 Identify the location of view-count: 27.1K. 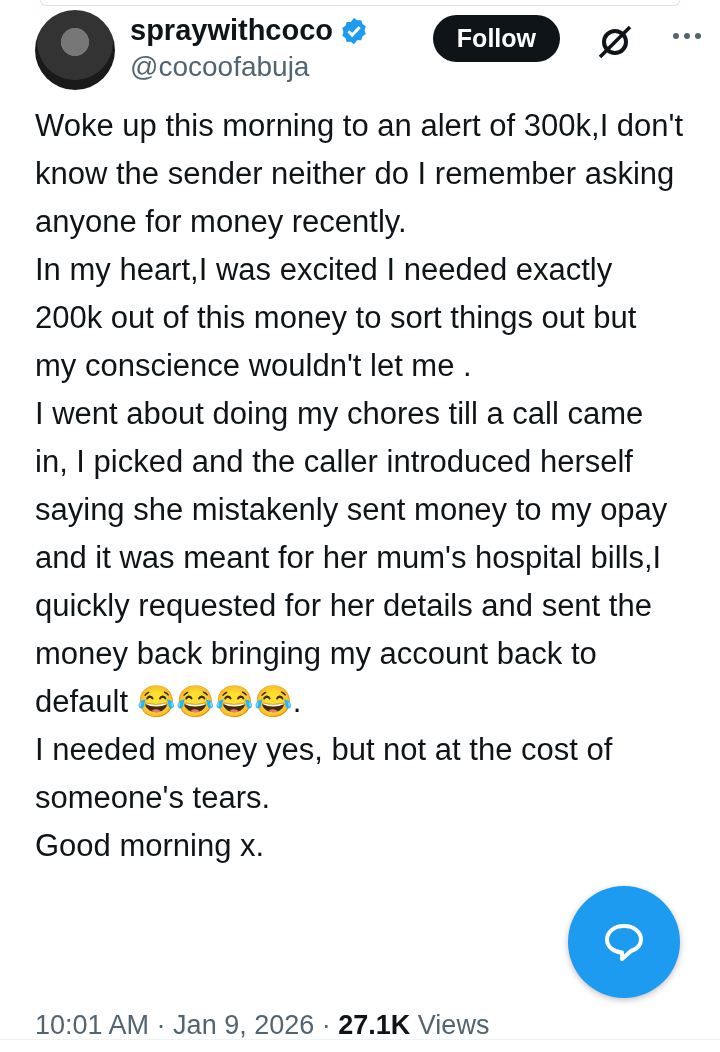
(374, 1025).